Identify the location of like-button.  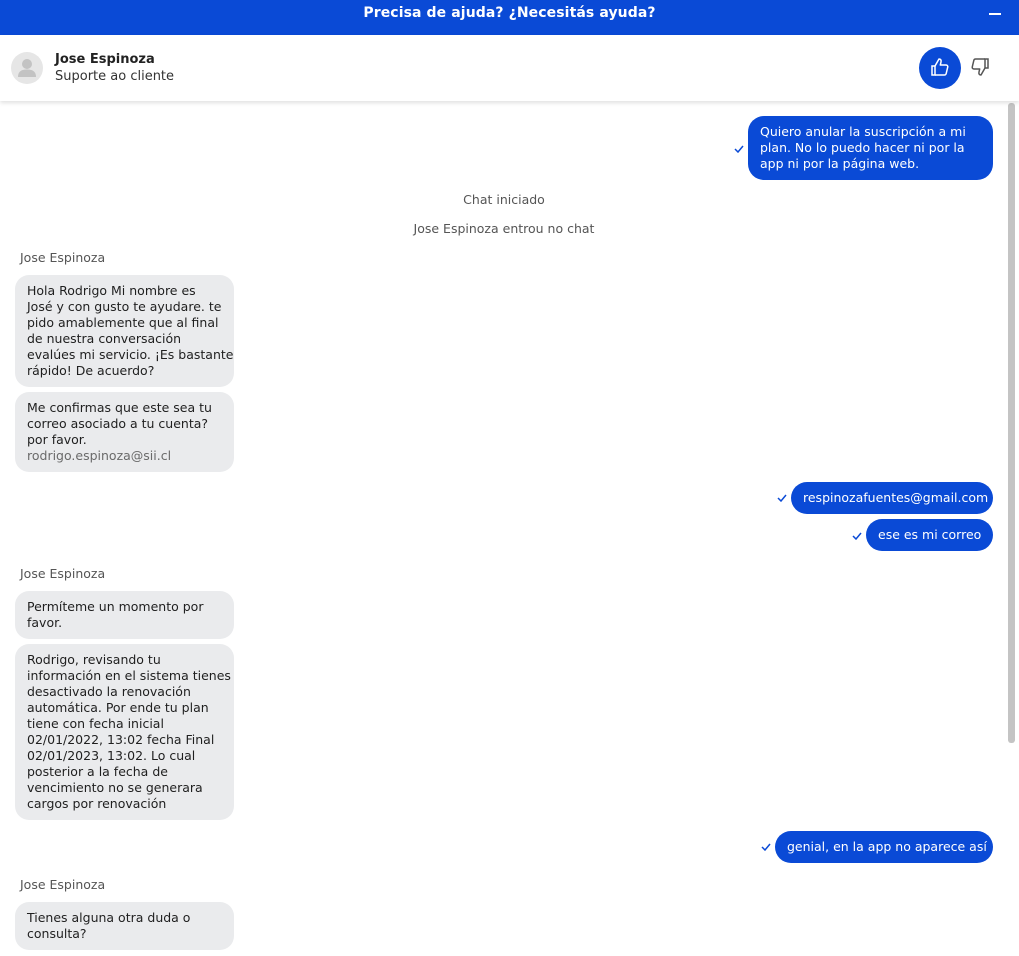
(940, 68).